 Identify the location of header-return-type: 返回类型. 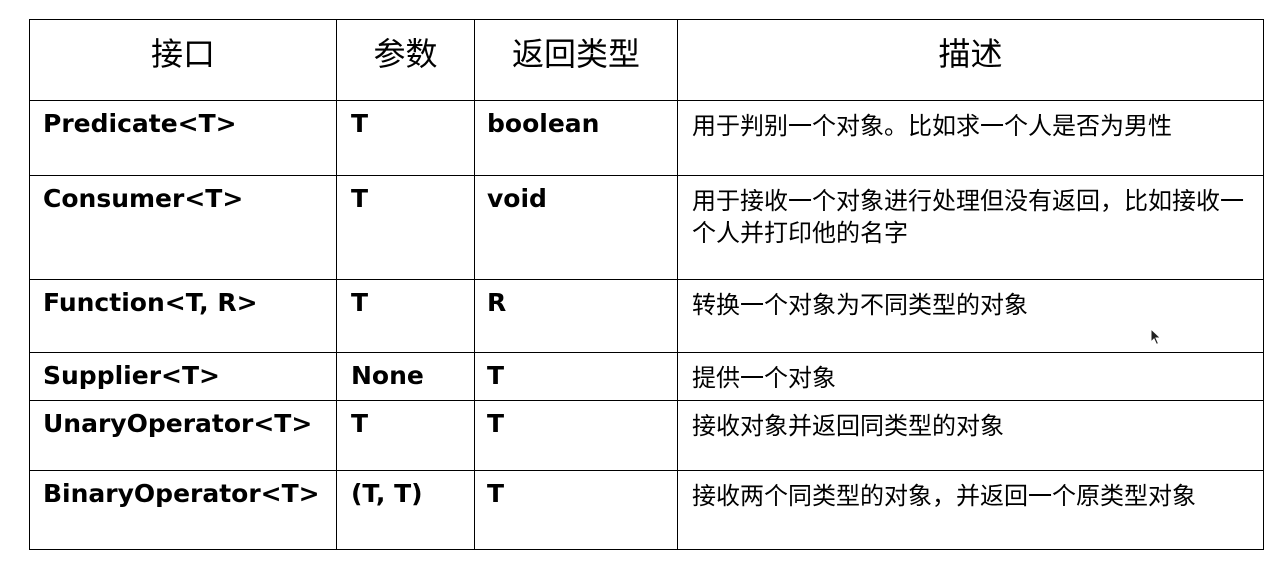
(576, 60).